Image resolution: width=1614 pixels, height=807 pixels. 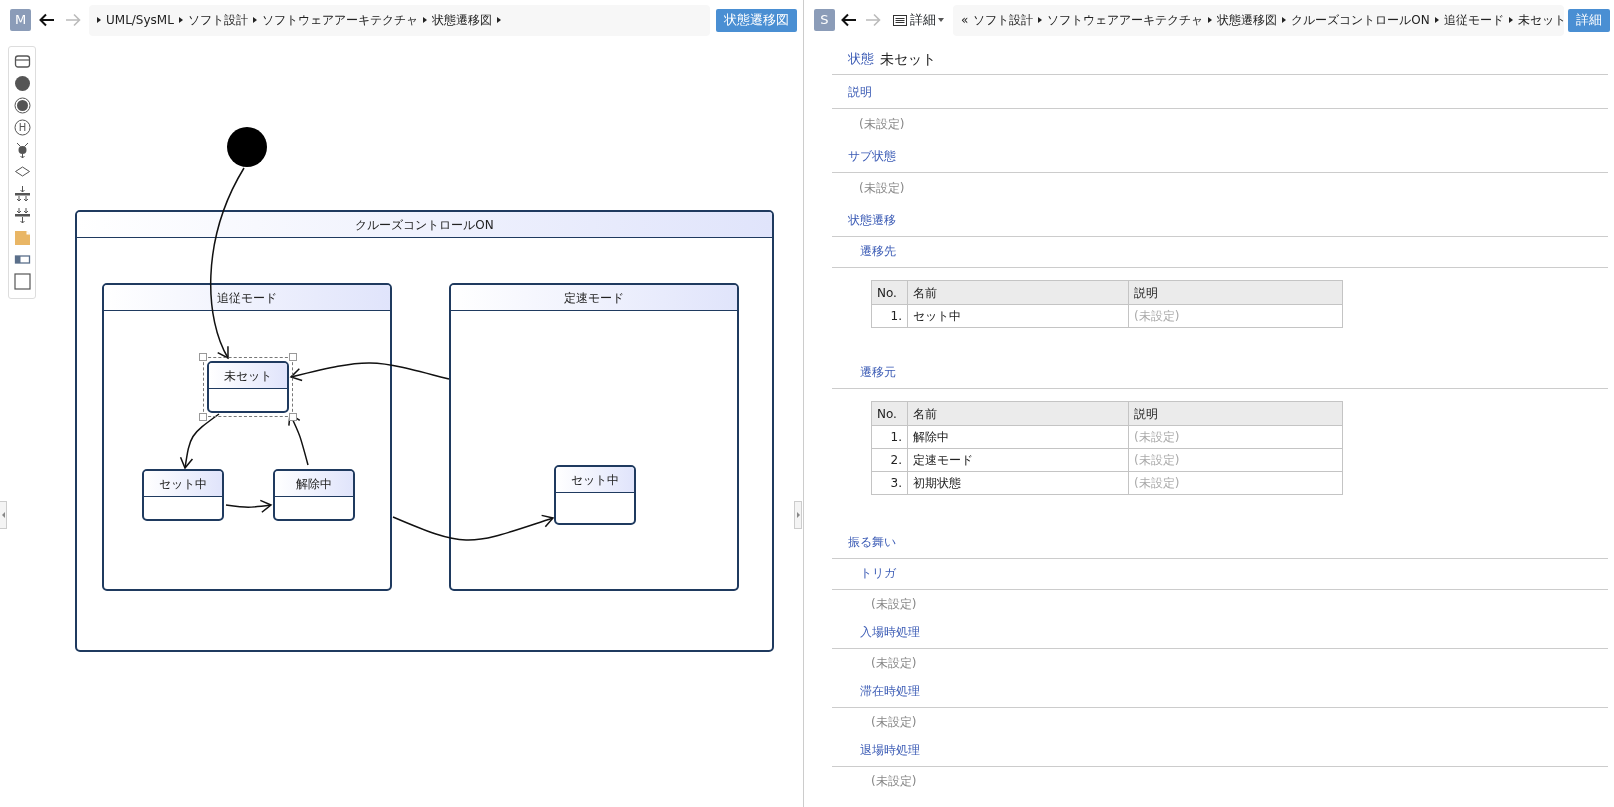 I want to click on state-box: 未セット, so click(x=248, y=387).